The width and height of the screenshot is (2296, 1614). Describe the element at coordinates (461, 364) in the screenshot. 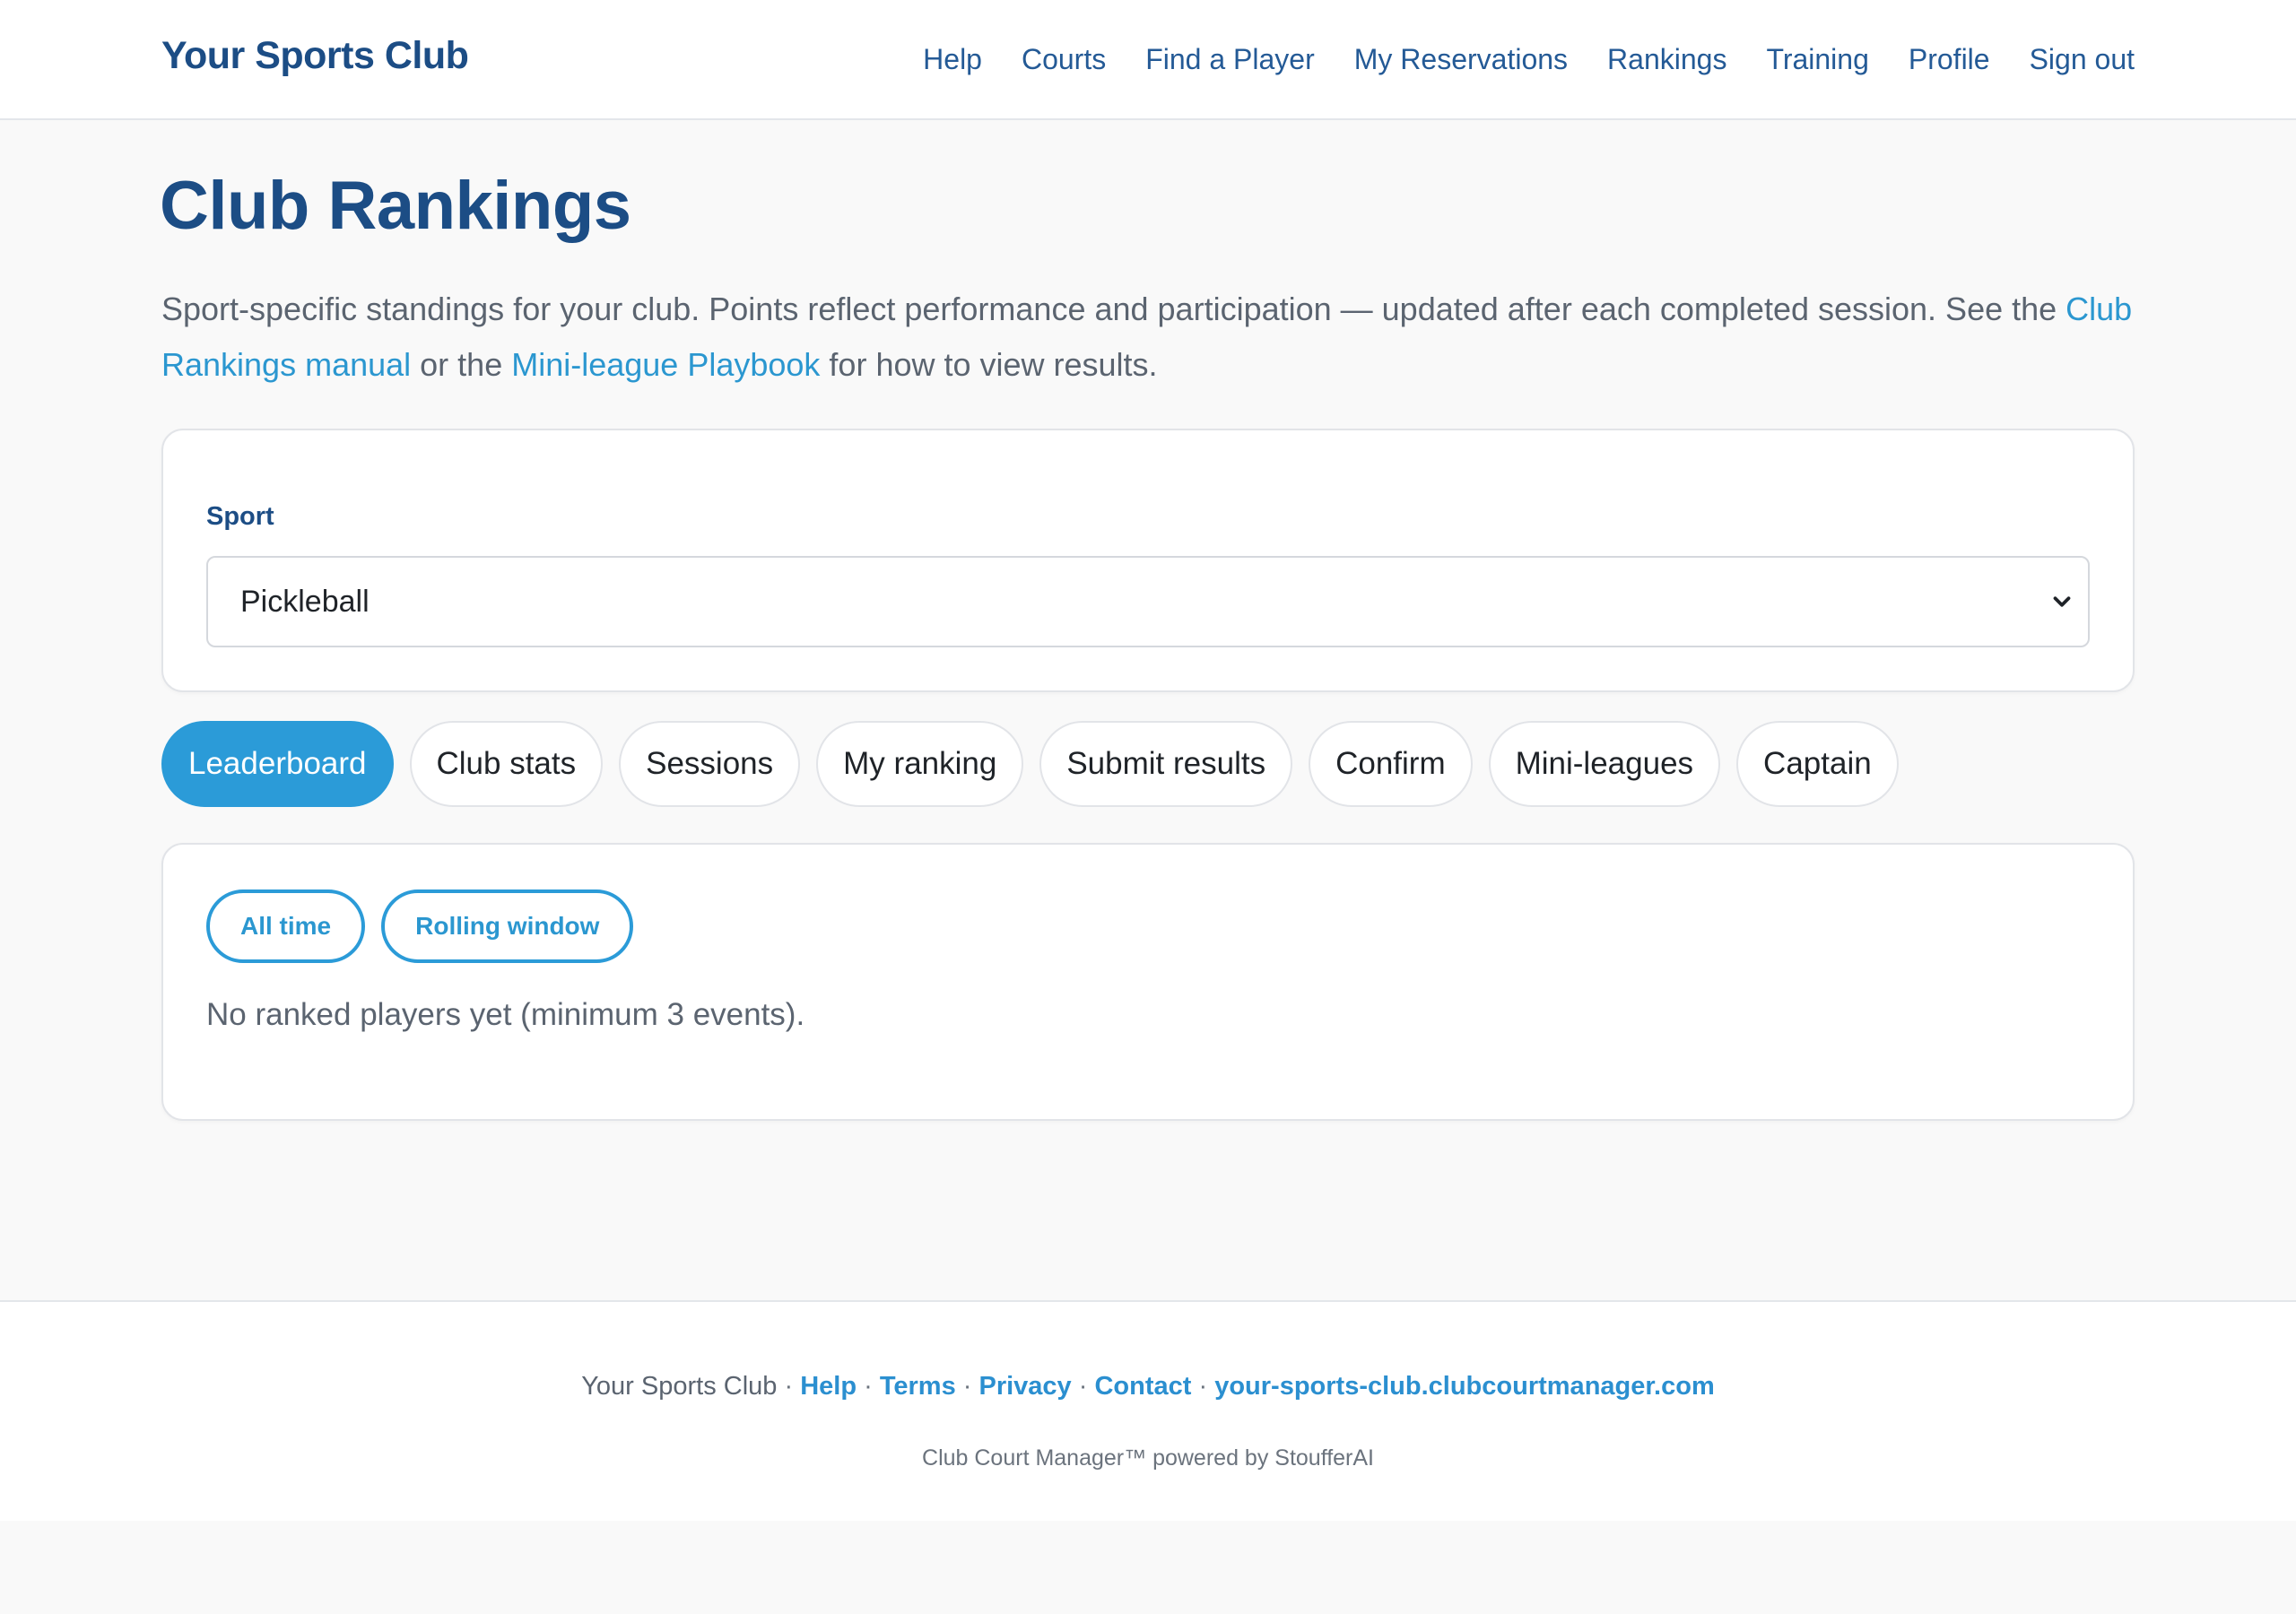

I see `intro-text-2: or the` at that location.